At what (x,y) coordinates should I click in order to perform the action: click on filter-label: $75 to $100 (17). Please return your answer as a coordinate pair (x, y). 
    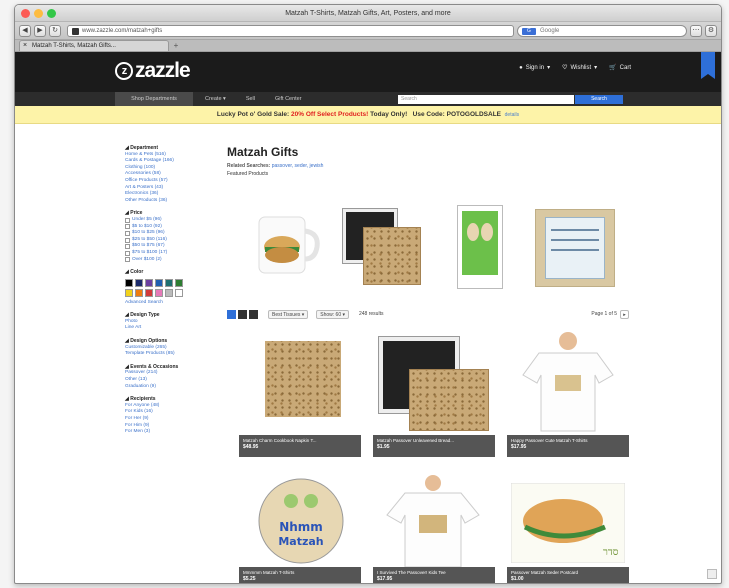
    Looking at the image, I should click on (150, 252).